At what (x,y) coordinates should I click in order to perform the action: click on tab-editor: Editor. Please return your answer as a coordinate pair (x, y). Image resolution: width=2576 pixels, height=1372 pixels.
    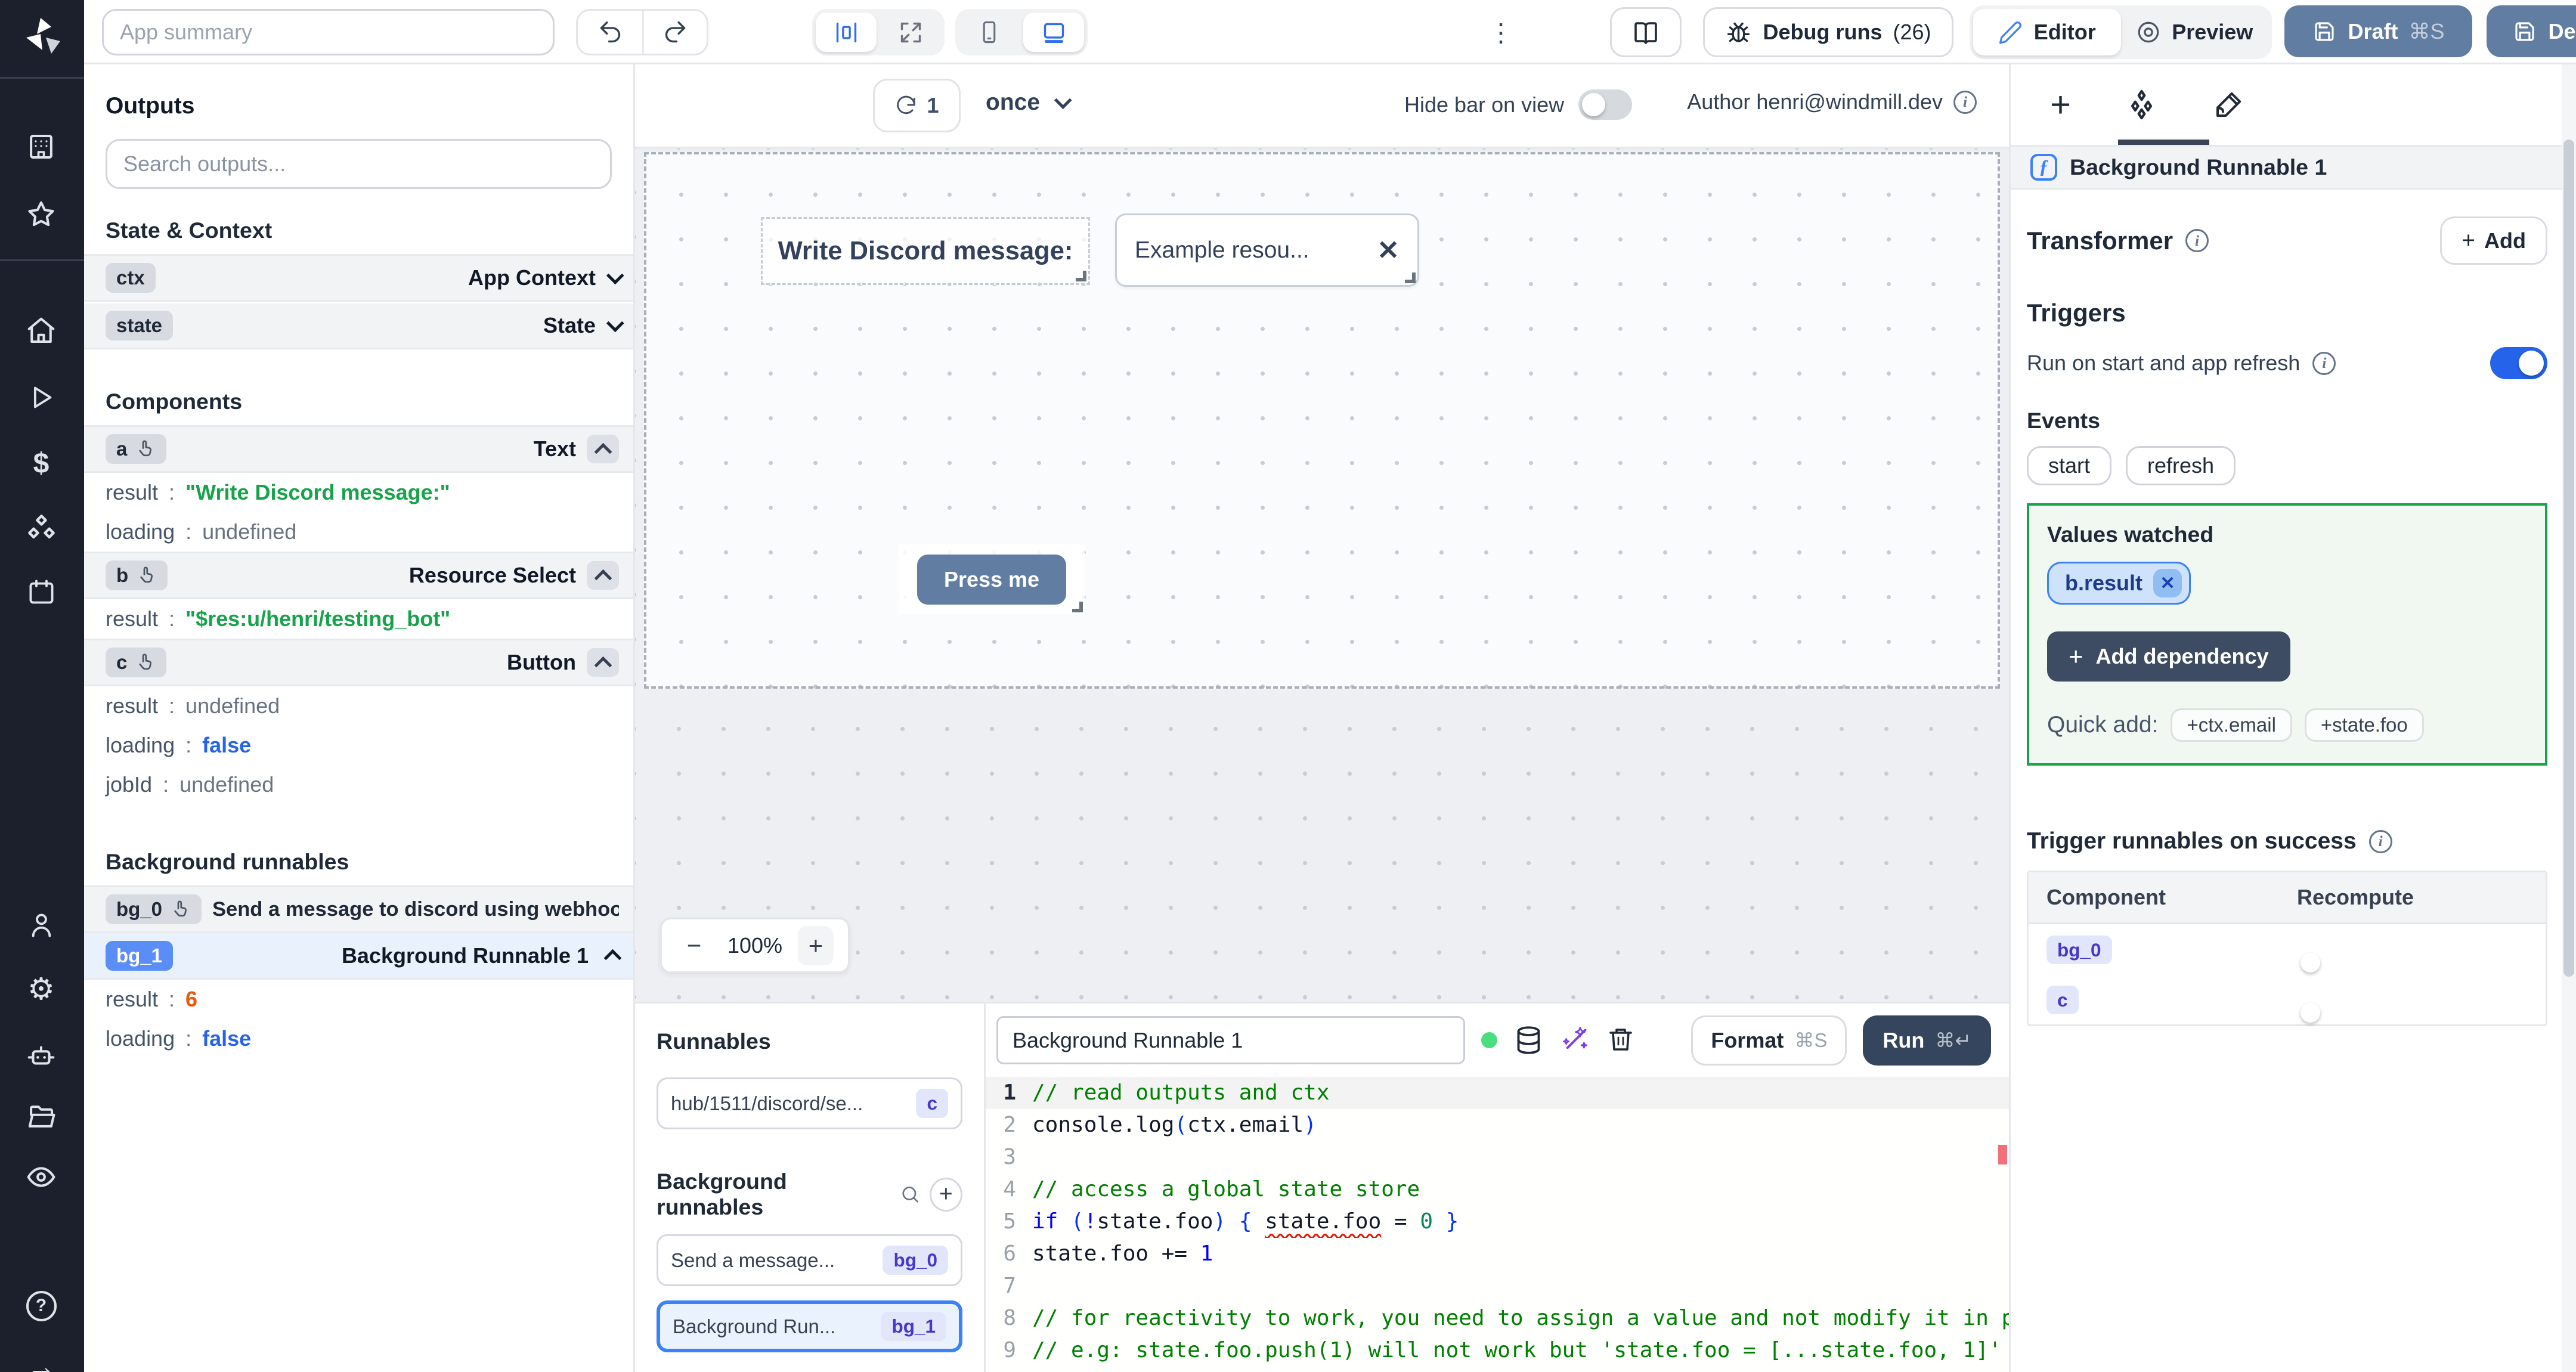
    Looking at the image, I should click on (2047, 32).